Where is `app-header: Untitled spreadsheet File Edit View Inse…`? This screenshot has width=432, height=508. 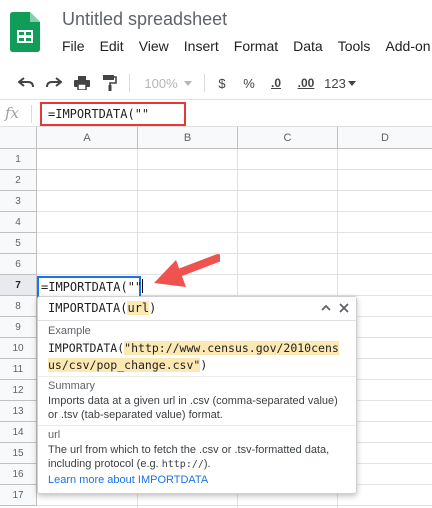
app-header: Untitled spreadsheet File Edit View Inse… is located at coordinates (216, 33).